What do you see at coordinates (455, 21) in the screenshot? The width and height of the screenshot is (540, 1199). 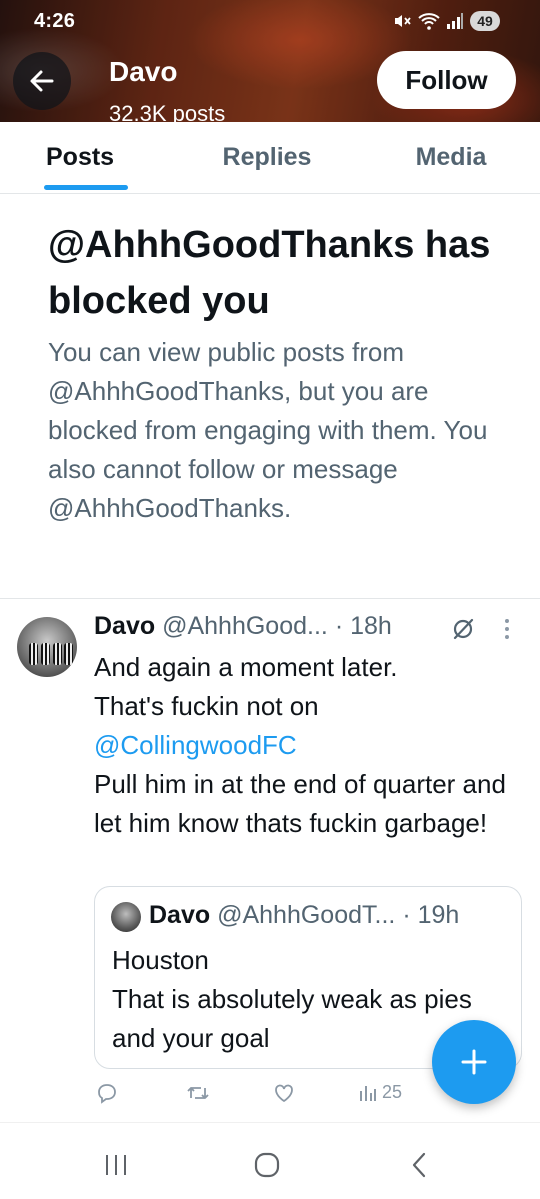 I see `signal-icon` at bounding box center [455, 21].